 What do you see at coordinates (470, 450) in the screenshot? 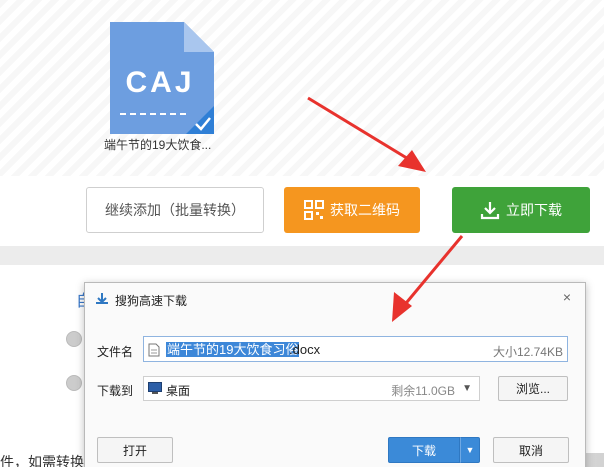
I see `download-options-chevron-icon: ▼` at bounding box center [470, 450].